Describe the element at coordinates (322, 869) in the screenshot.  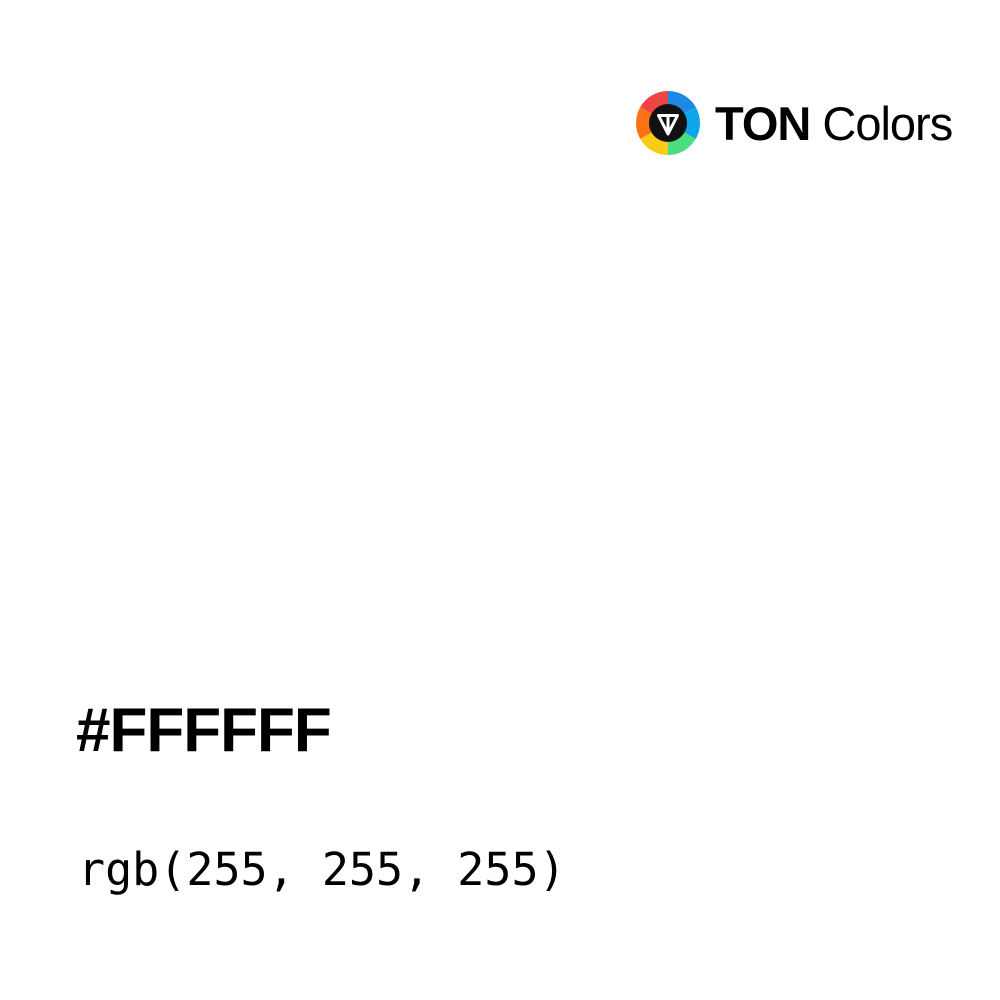
I see `rgb-color-value: rgb(255, 255, 255)` at that location.